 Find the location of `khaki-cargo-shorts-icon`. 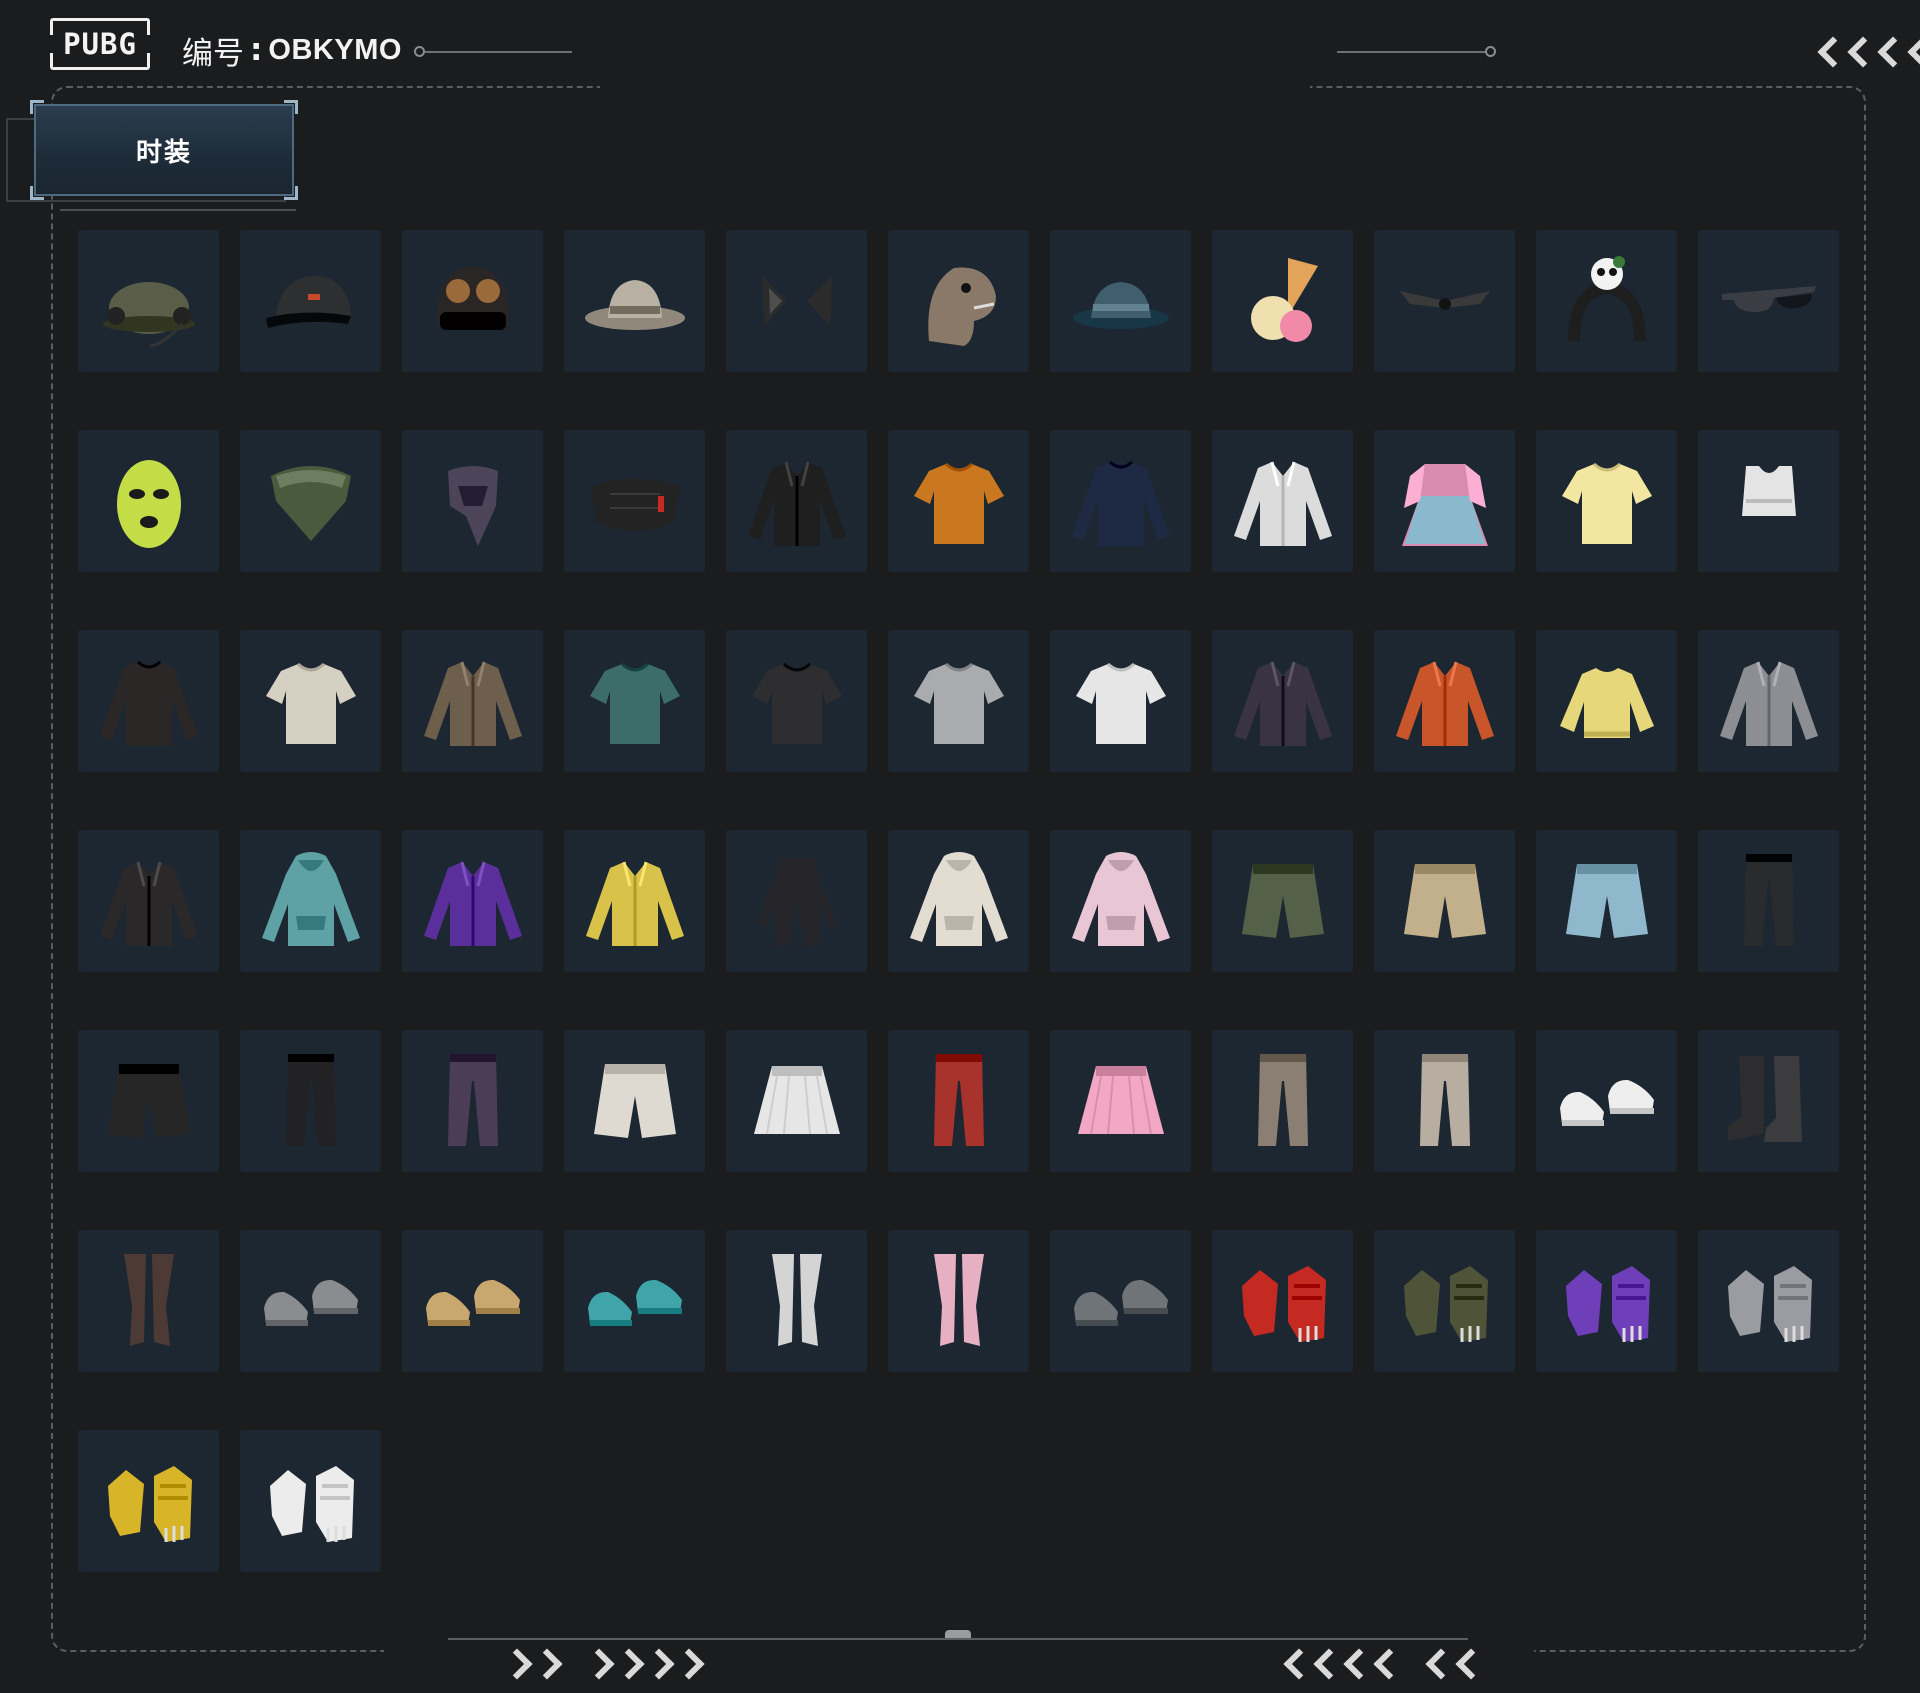

khaki-cargo-shorts-icon is located at coordinates (1444, 901).